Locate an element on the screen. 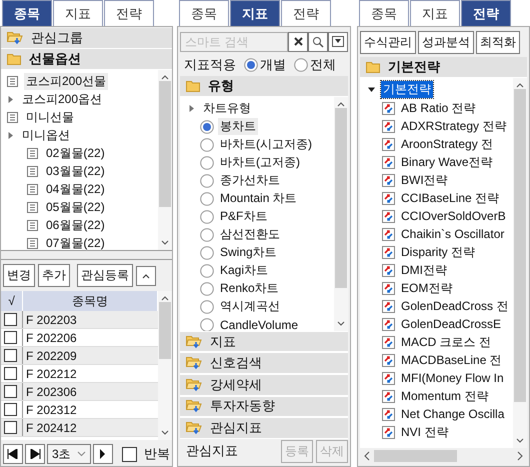 This screenshot has height=467, width=530. collapse-button is located at coordinates (146, 276).